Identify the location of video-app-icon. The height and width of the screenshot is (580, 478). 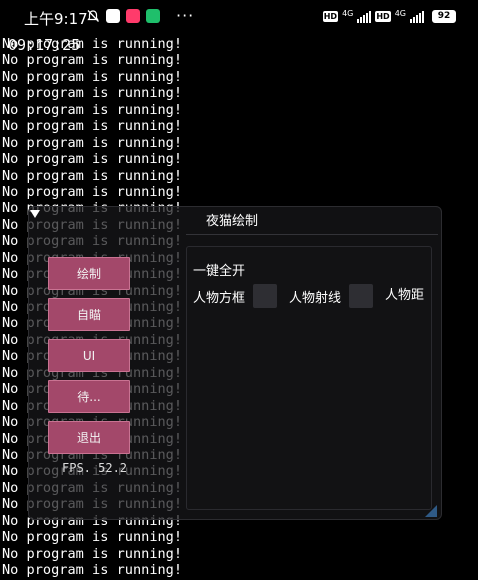
(133, 16).